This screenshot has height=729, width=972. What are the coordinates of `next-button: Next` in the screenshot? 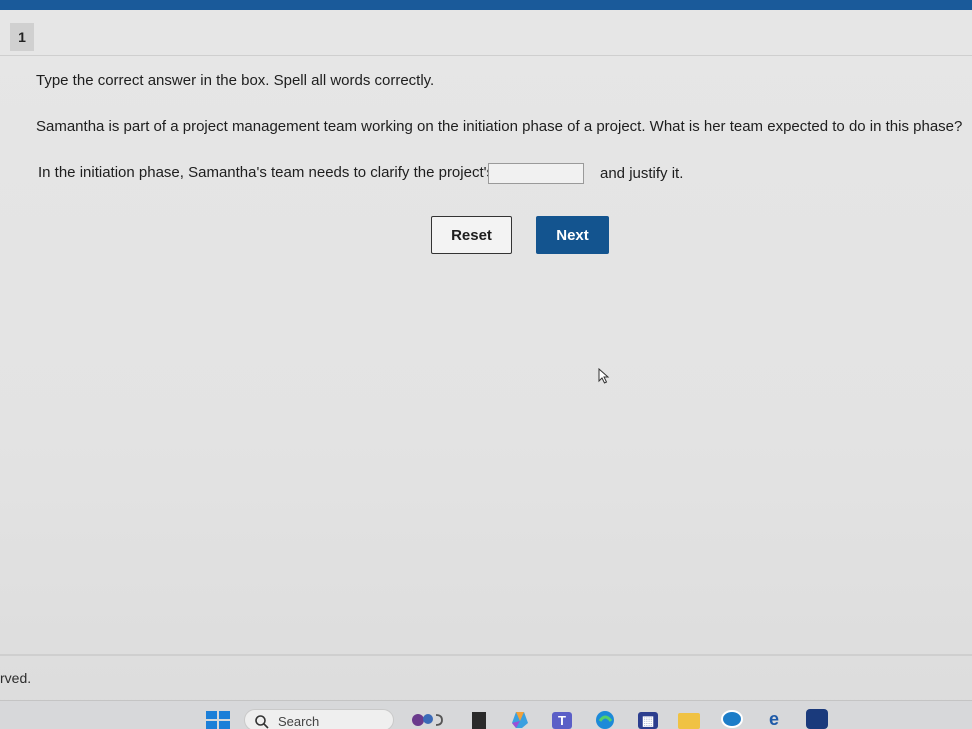 It's located at (572, 235).